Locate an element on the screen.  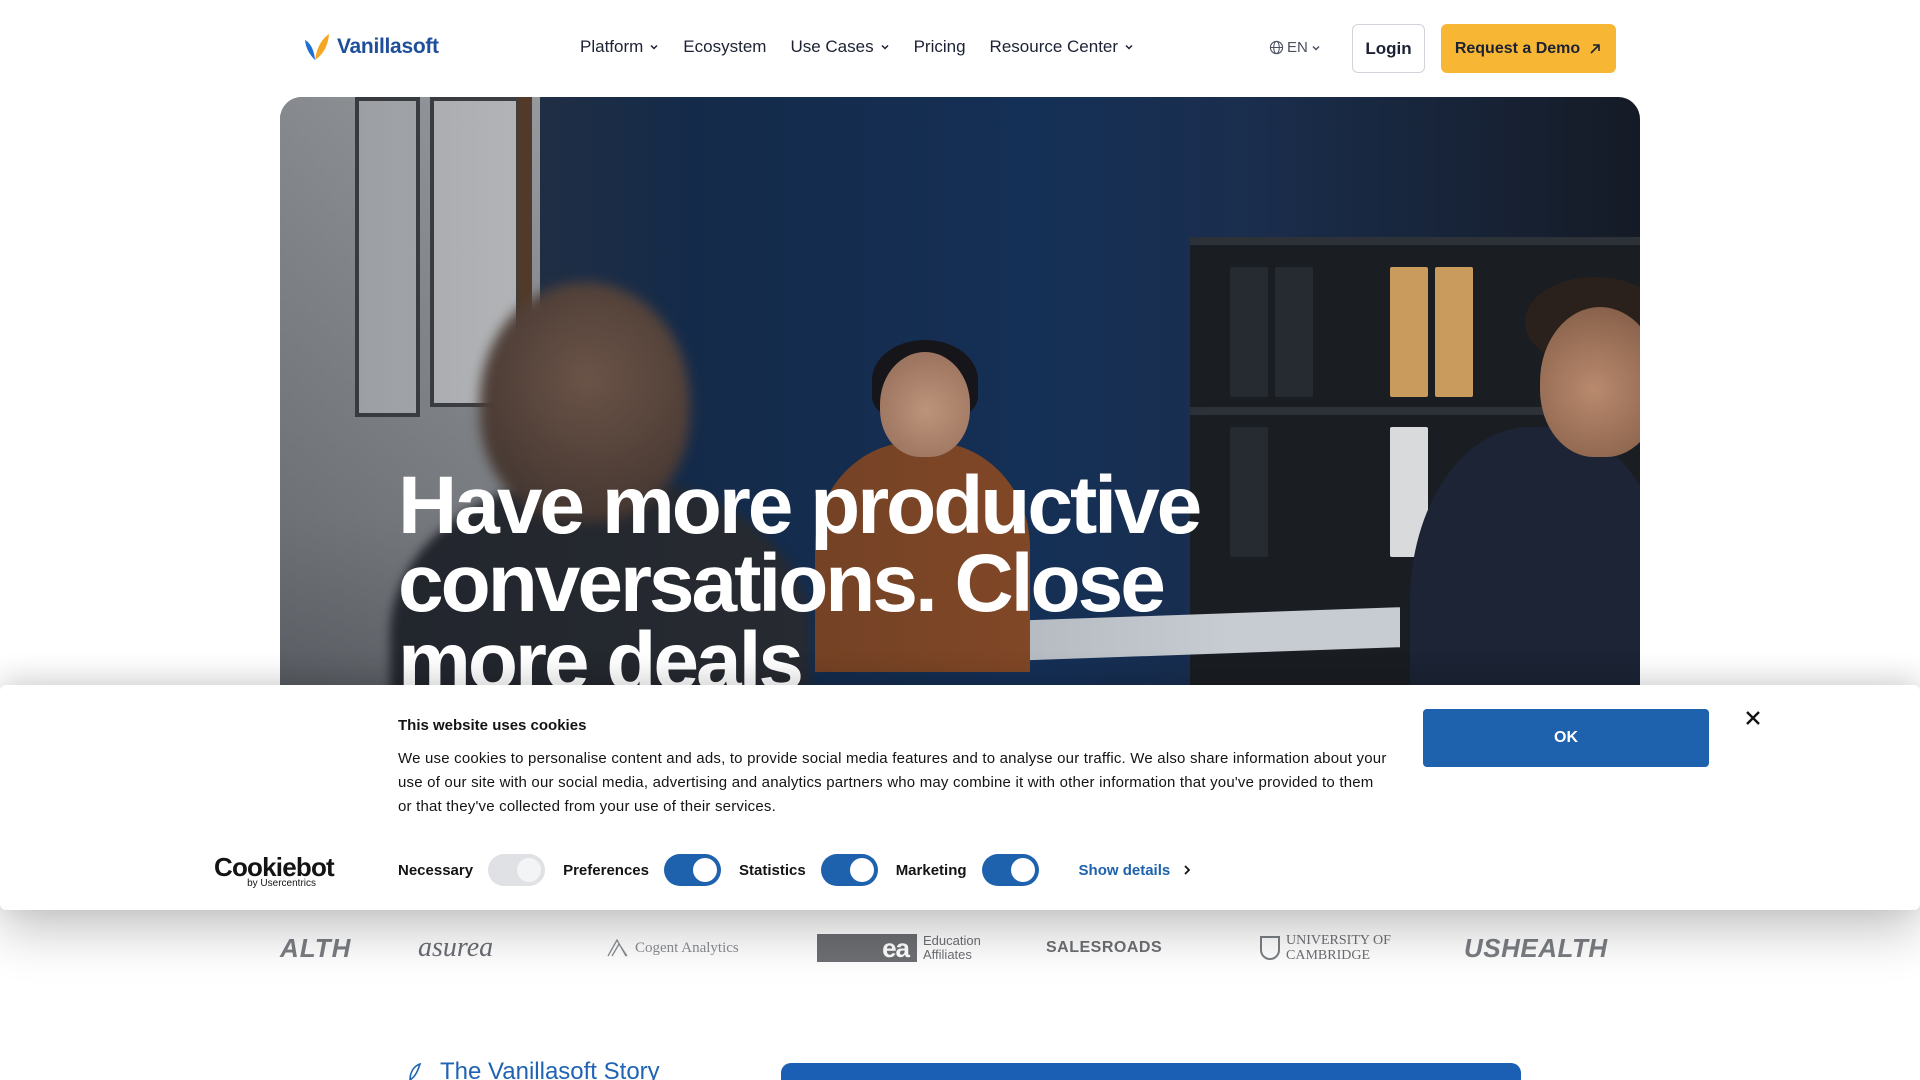
consent-preferences: Preferences is located at coordinates (642, 870).